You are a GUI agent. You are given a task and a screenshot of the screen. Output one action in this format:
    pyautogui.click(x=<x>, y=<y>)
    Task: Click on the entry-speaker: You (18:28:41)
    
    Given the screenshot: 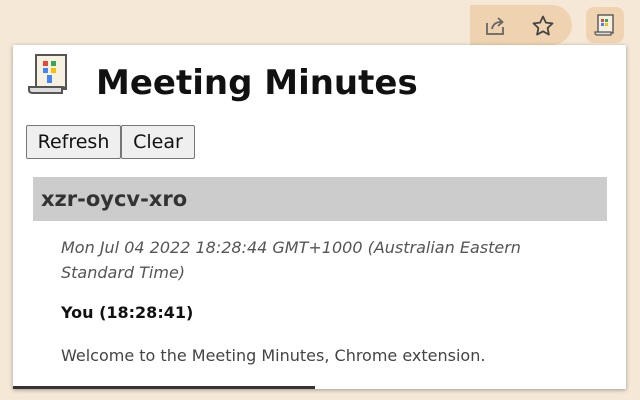 What is the action you would take?
    pyautogui.click(x=127, y=312)
    